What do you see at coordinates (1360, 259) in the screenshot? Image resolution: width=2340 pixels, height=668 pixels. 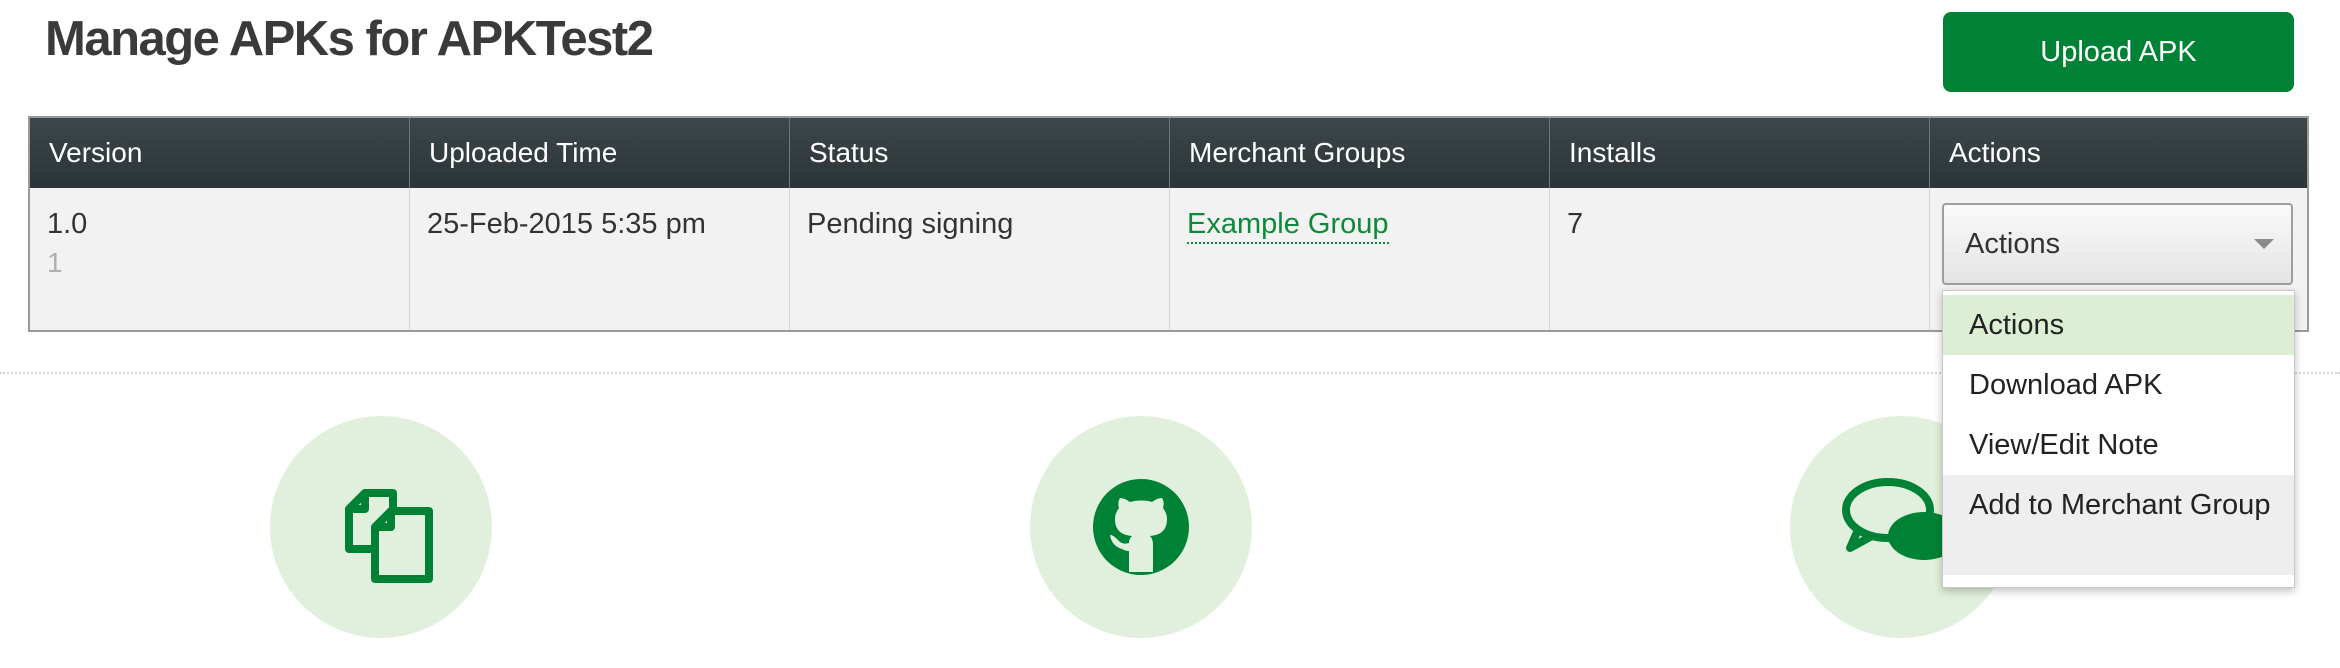 I see `merchant-groups-cell: Example Group` at bounding box center [1360, 259].